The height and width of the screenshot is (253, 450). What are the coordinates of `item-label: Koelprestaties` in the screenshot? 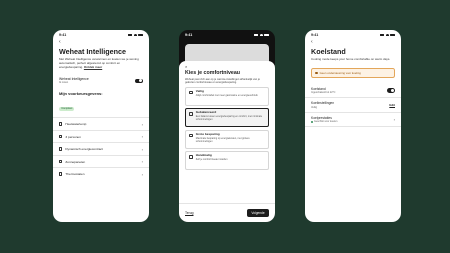 It's located at (321, 117).